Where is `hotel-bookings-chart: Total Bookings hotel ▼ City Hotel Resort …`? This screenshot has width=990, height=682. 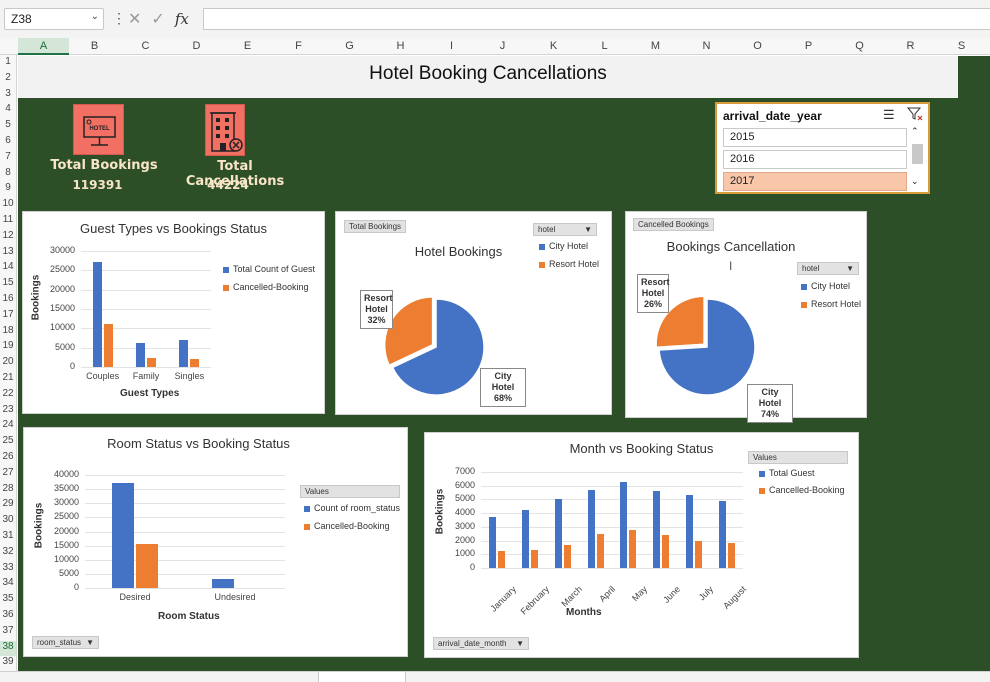 hotel-bookings-chart: Total Bookings hotel ▼ City Hotel Resort … is located at coordinates (473, 313).